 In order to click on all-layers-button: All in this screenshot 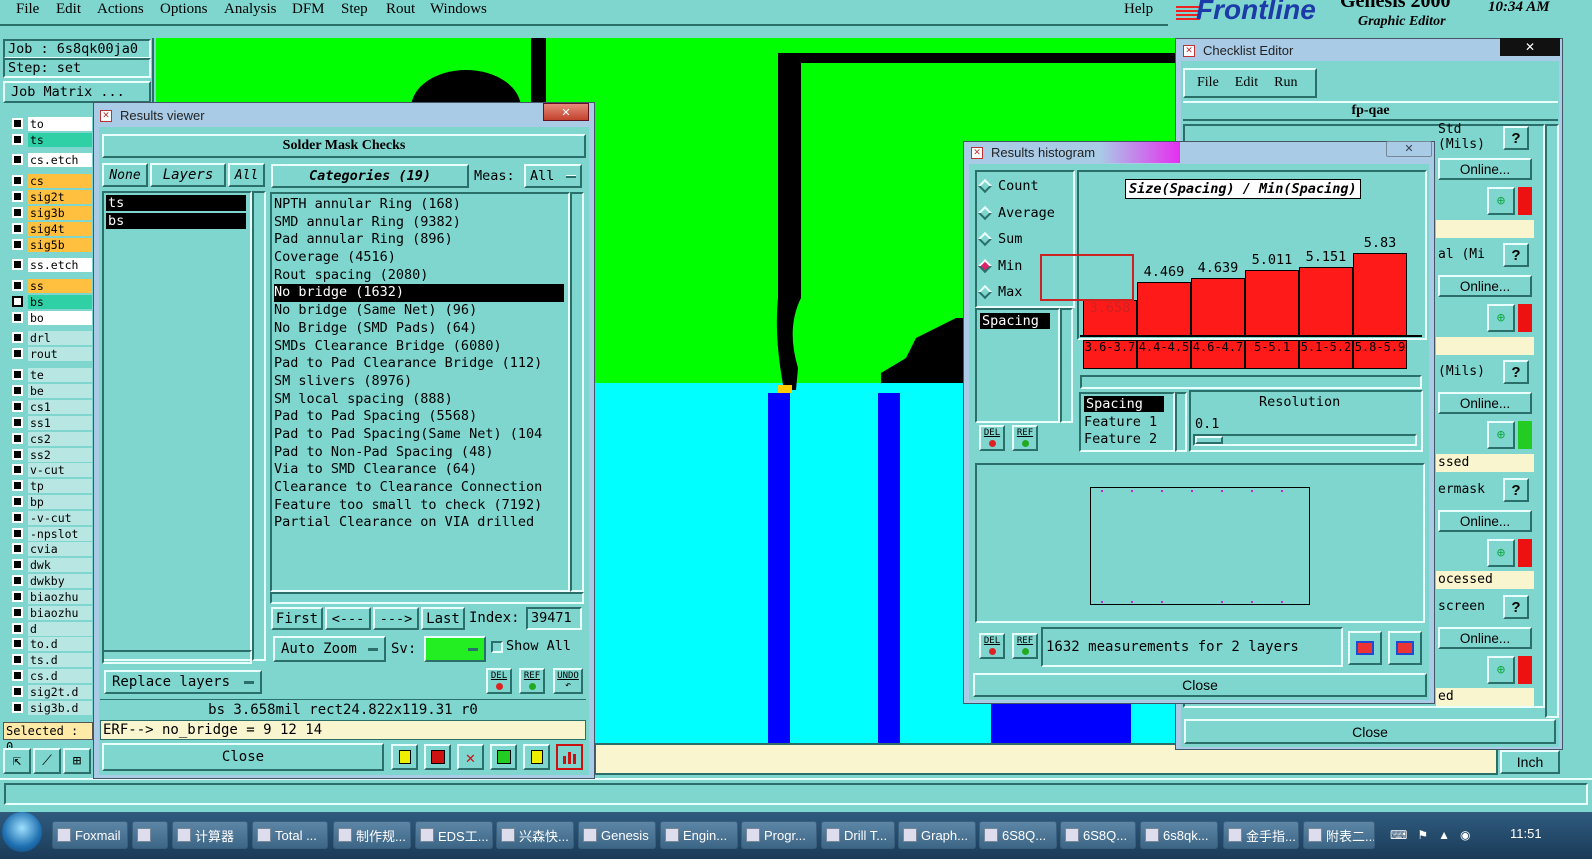, I will do `click(246, 175)`.